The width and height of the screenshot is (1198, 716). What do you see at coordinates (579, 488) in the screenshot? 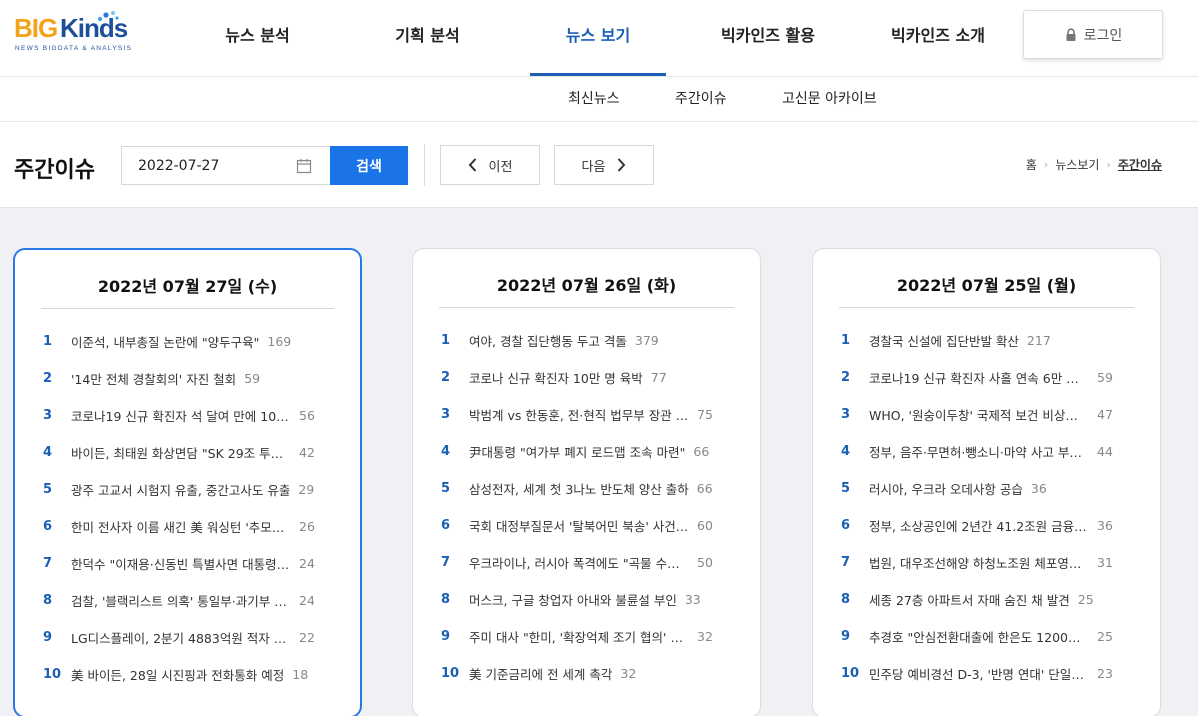
I see `issue-headline: 삼성전자, 세계 첫 3나노 반도체 양산 출하` at bounding box center [579, 488].